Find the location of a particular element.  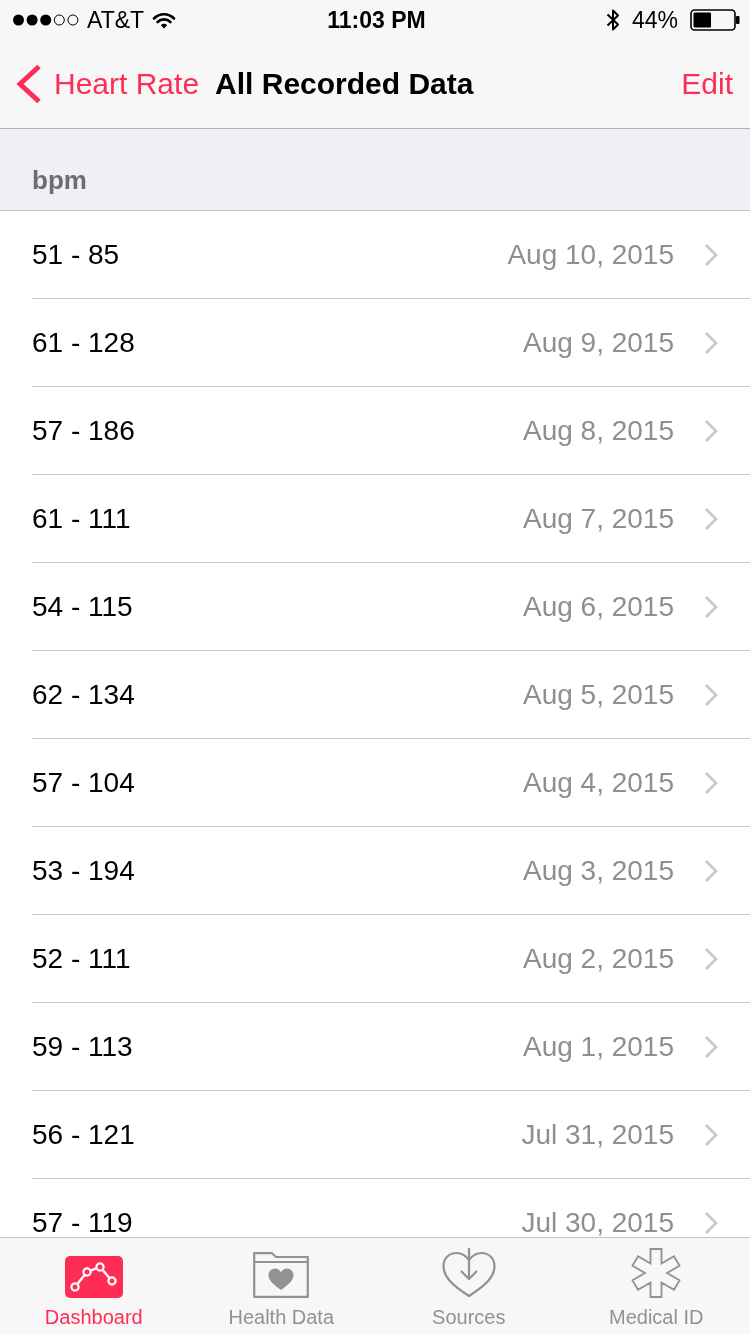

bpm-range: 56 - 121 is located at coordinates (83, 1134).